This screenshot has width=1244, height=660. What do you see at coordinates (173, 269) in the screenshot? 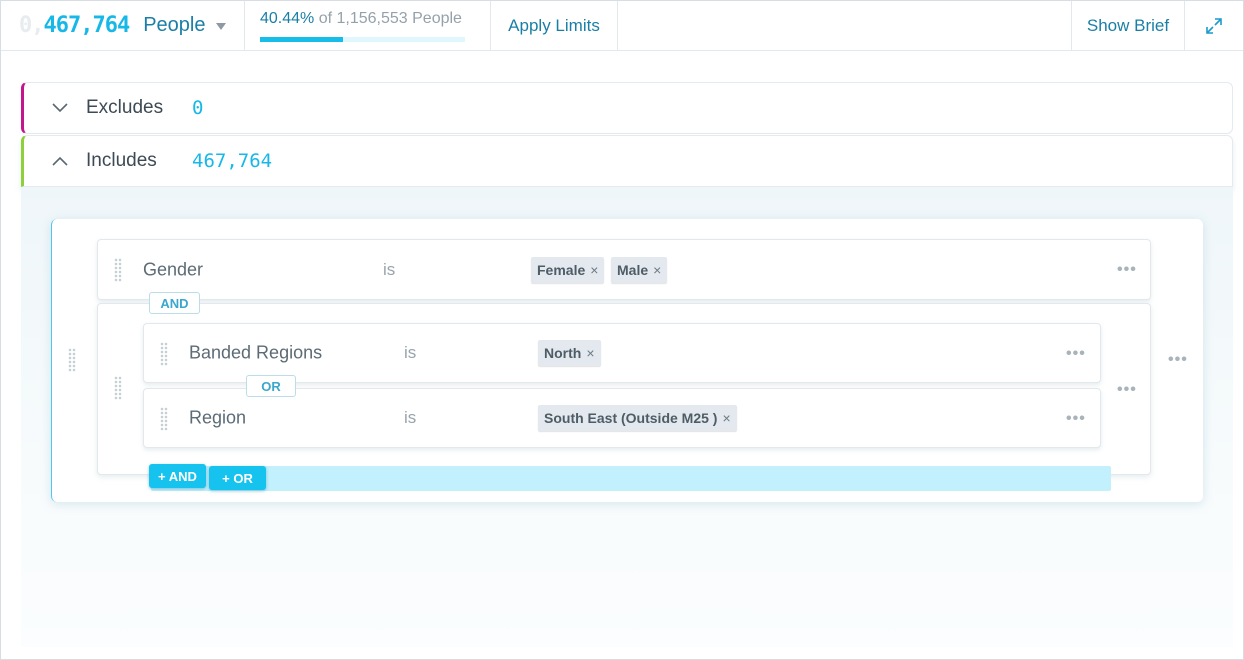
I see `condition-field: Gender` at bounding box center [173, 269].